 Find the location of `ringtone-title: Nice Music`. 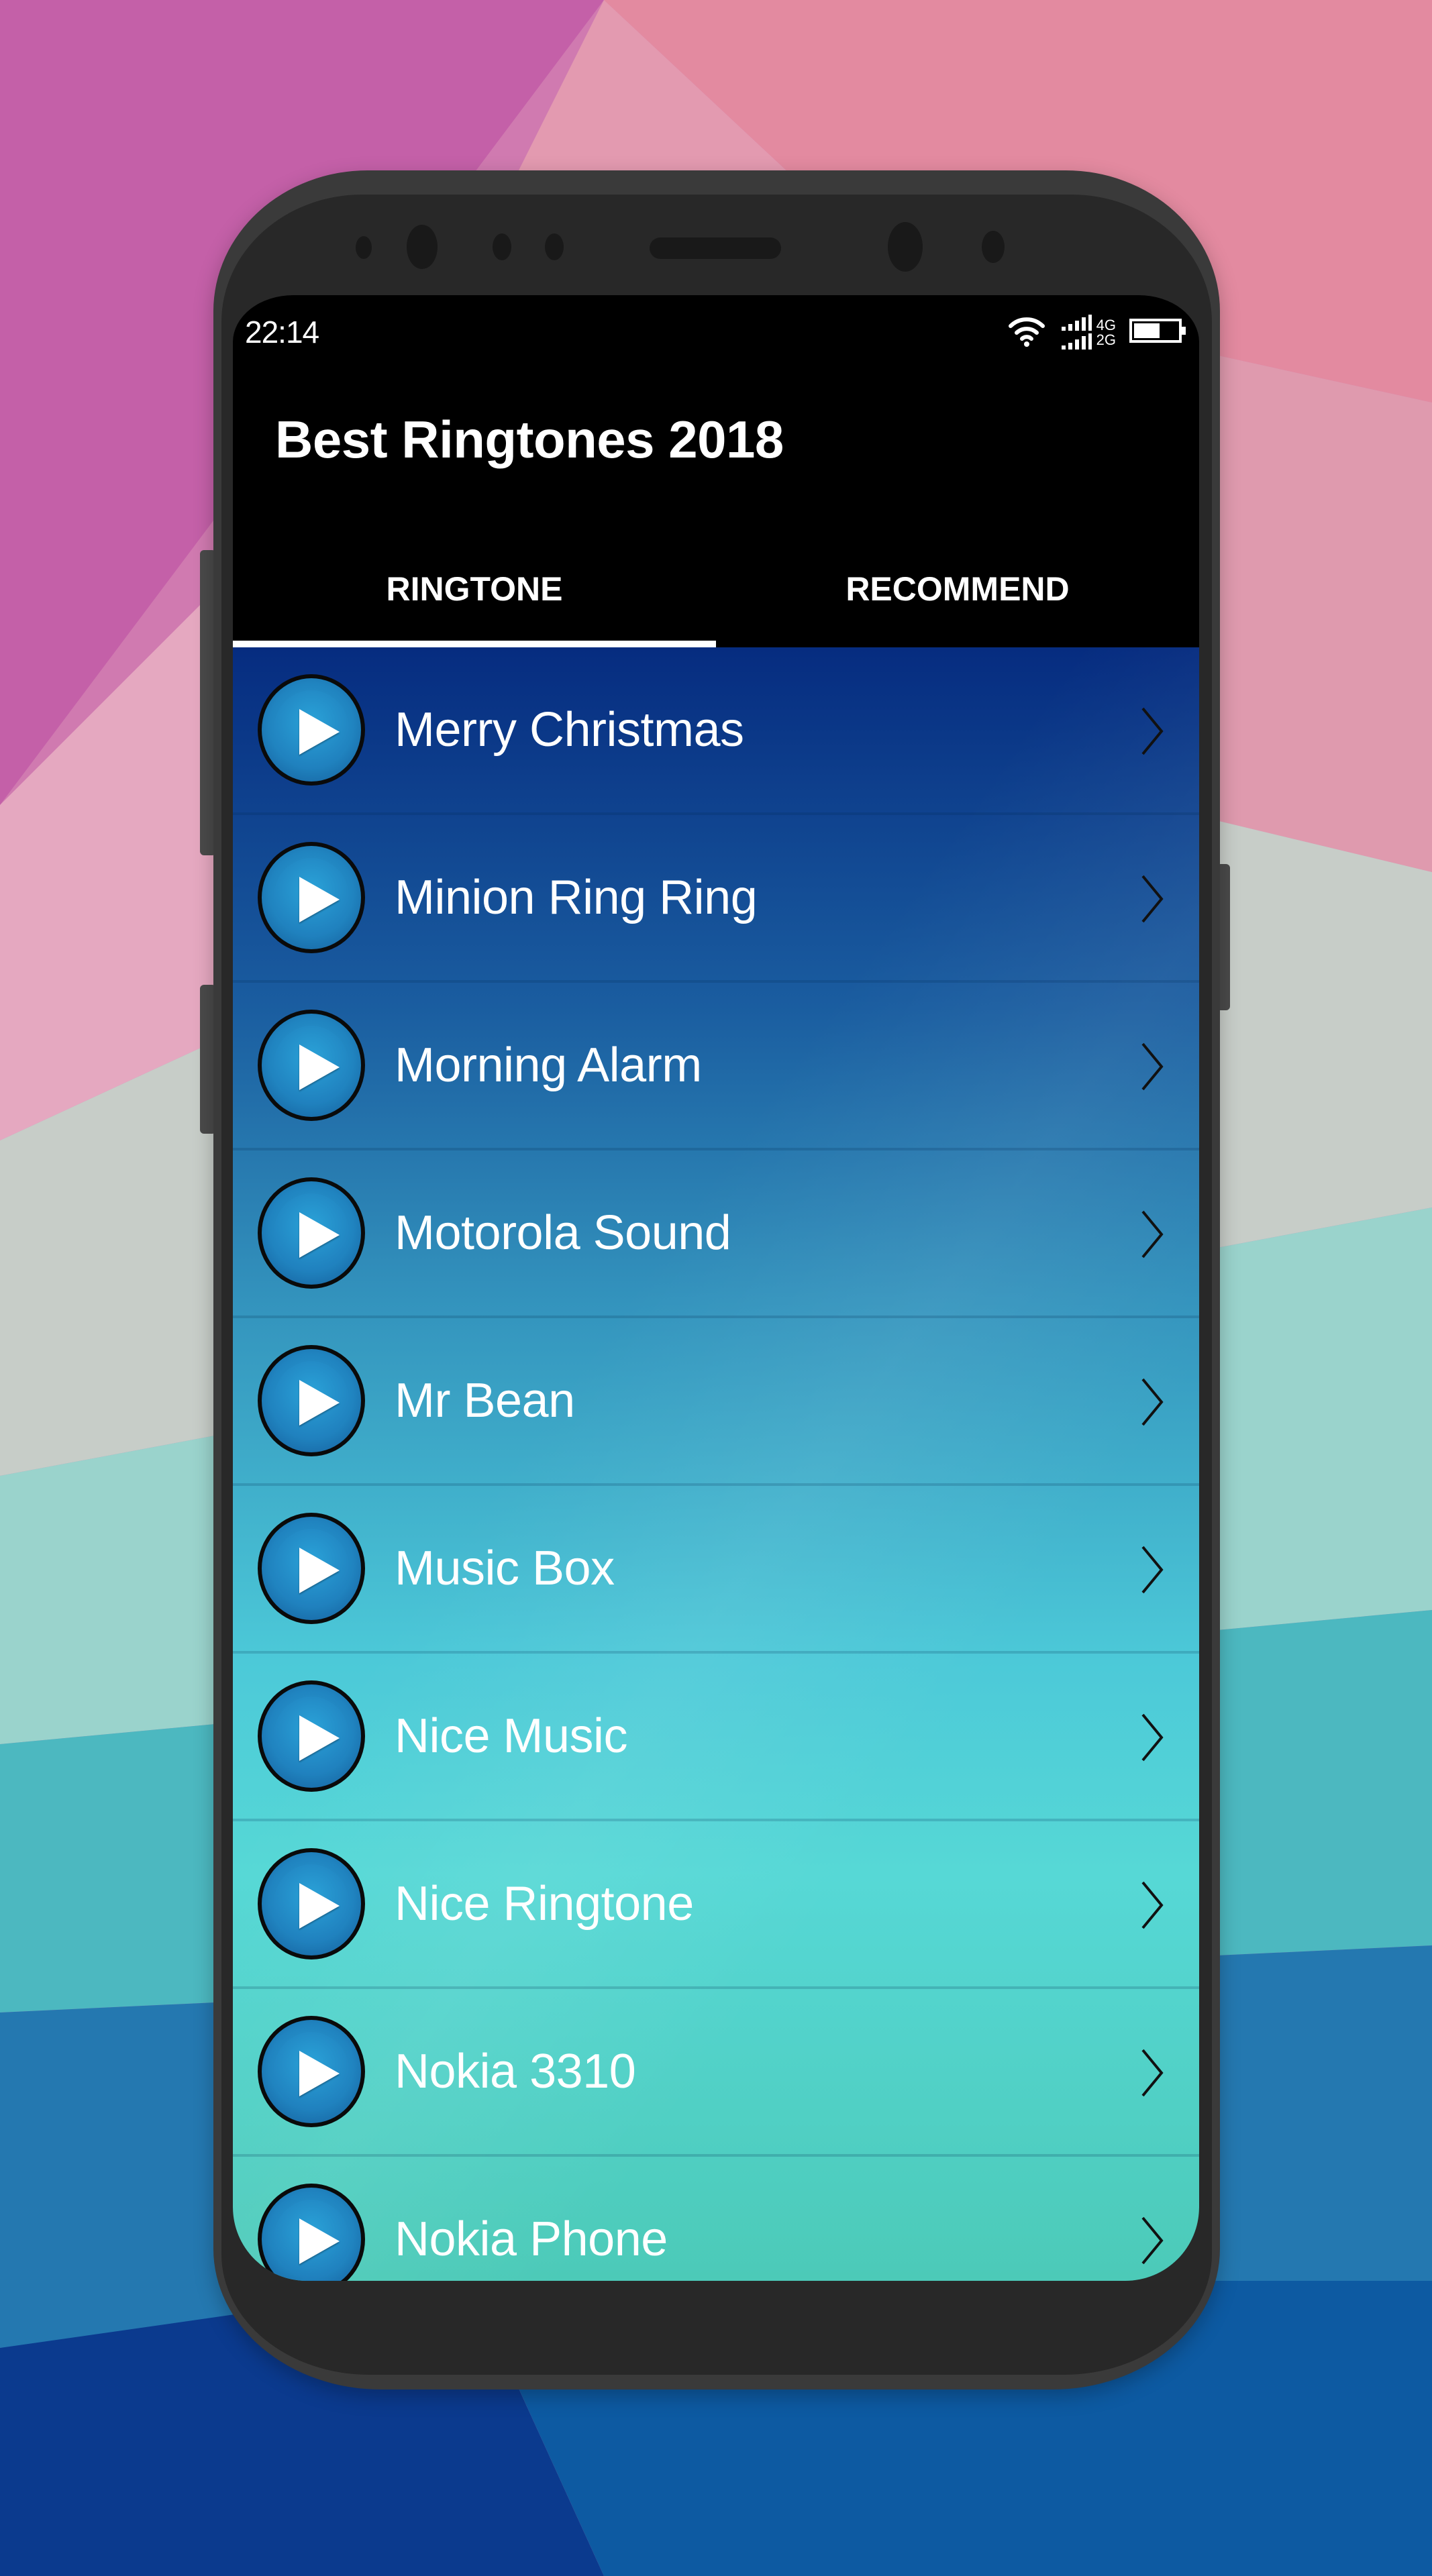

ringtone-title: Nice Music is located at coordinates (511, 1736).